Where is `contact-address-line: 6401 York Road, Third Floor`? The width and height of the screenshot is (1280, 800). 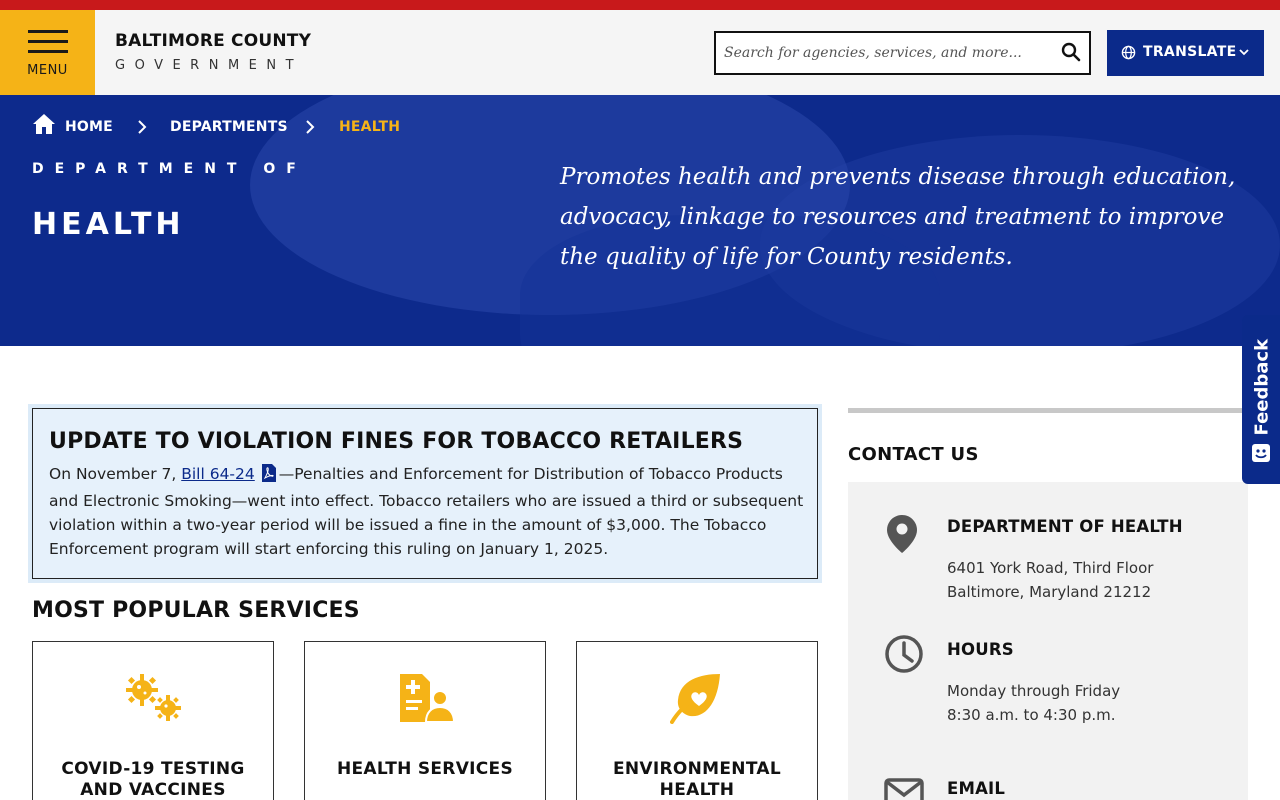
contact-address-line: 6401 York Road, Third Floor is located at coordinates (1050, 568).